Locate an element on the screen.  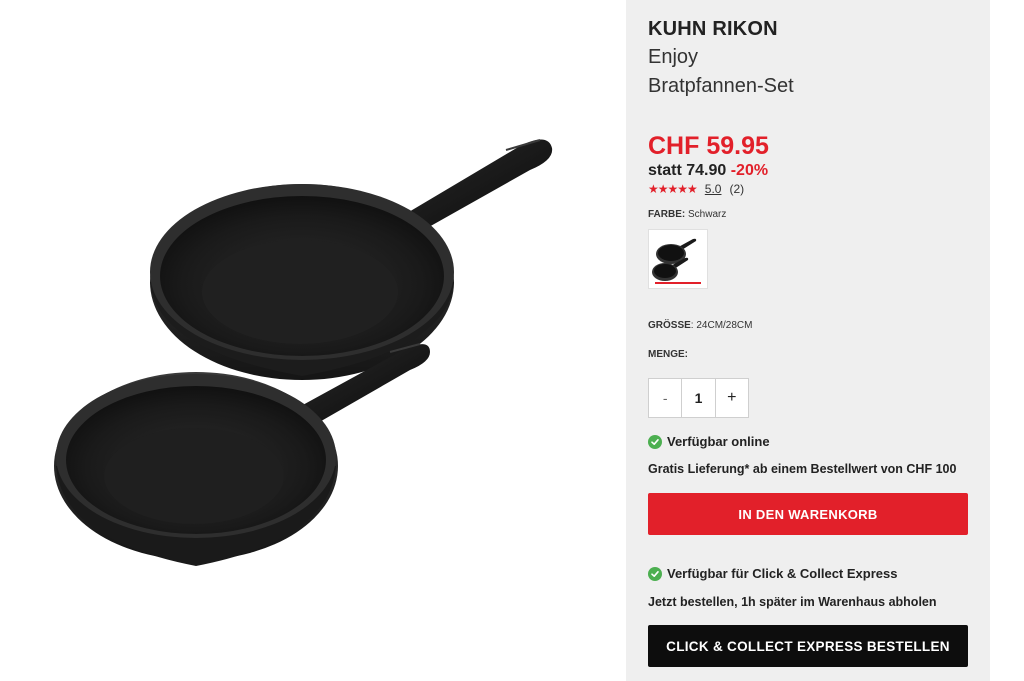
quantity-increase-button: + is located at coordinates (732, 398).